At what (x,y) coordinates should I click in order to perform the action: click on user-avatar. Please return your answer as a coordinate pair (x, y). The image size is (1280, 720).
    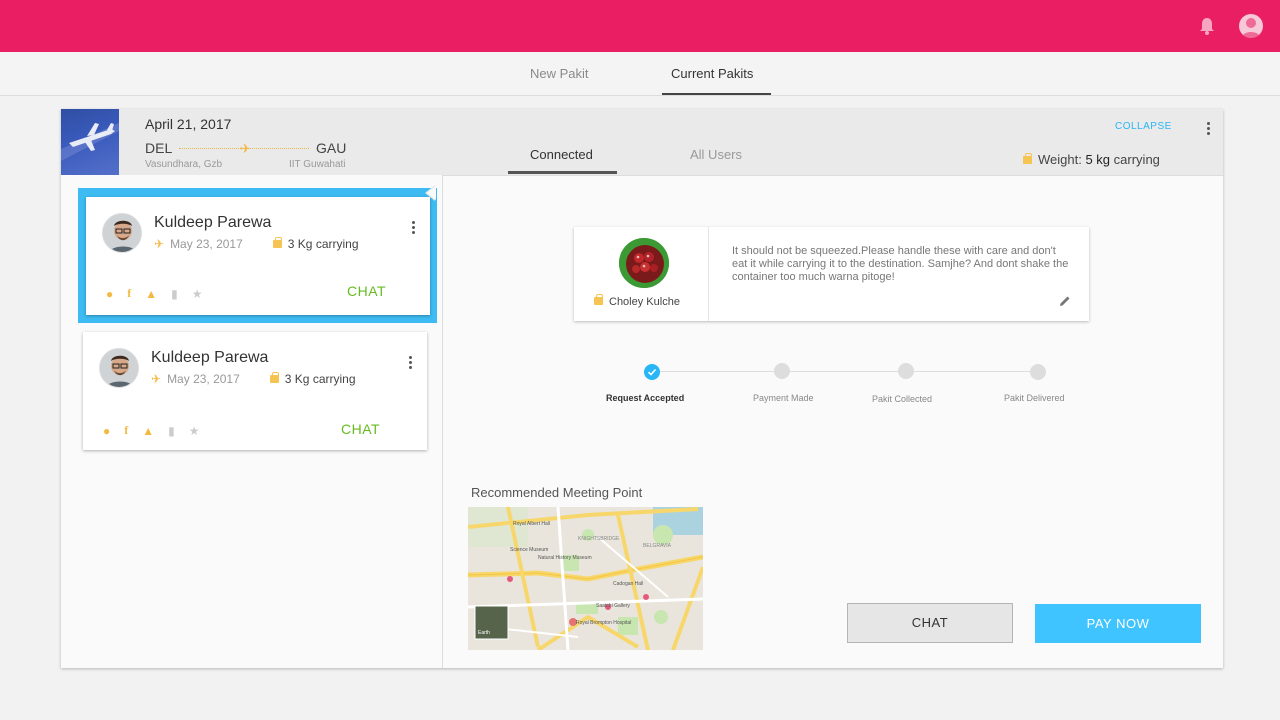
    Looking at the image, I should click on (1251, 26).